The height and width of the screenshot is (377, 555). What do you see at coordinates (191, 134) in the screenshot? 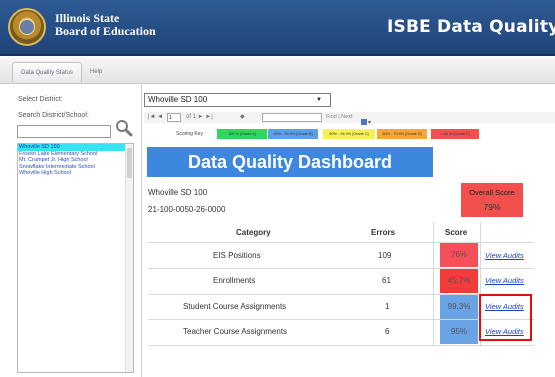
I see `scoring-key-label: Scoring Key :` at bounding box center [191, 134].